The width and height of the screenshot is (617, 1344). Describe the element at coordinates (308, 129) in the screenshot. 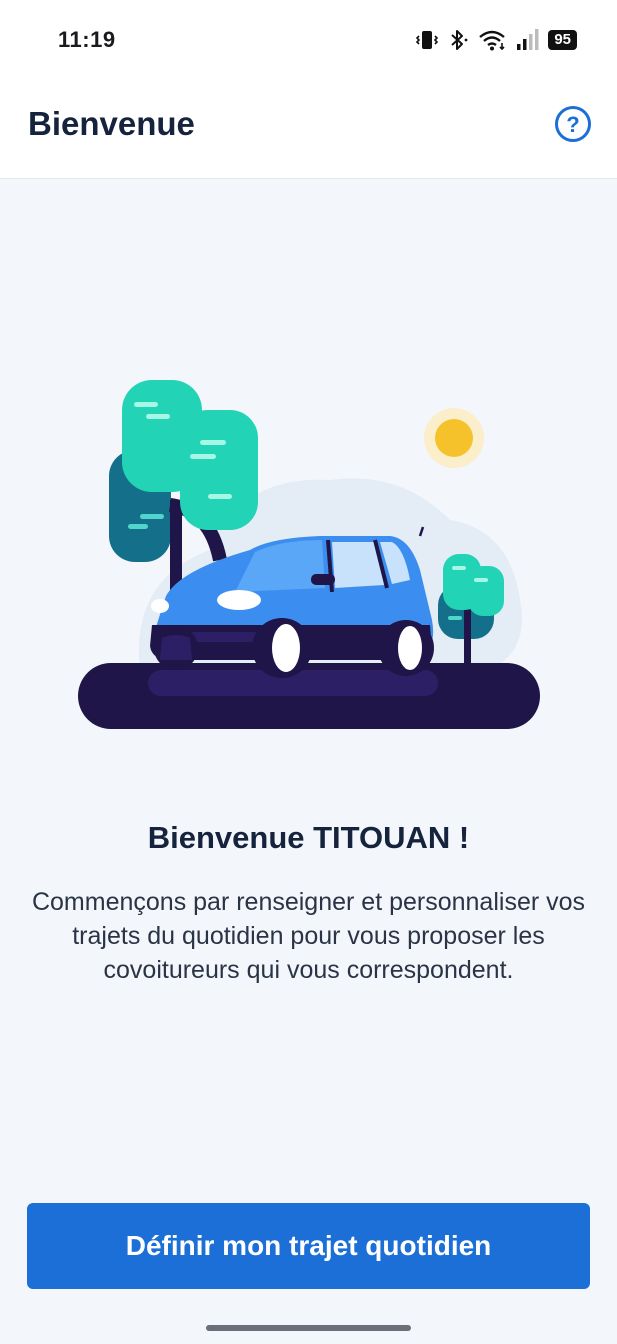

I see `app-bar: Bienvenue ?` at that location.